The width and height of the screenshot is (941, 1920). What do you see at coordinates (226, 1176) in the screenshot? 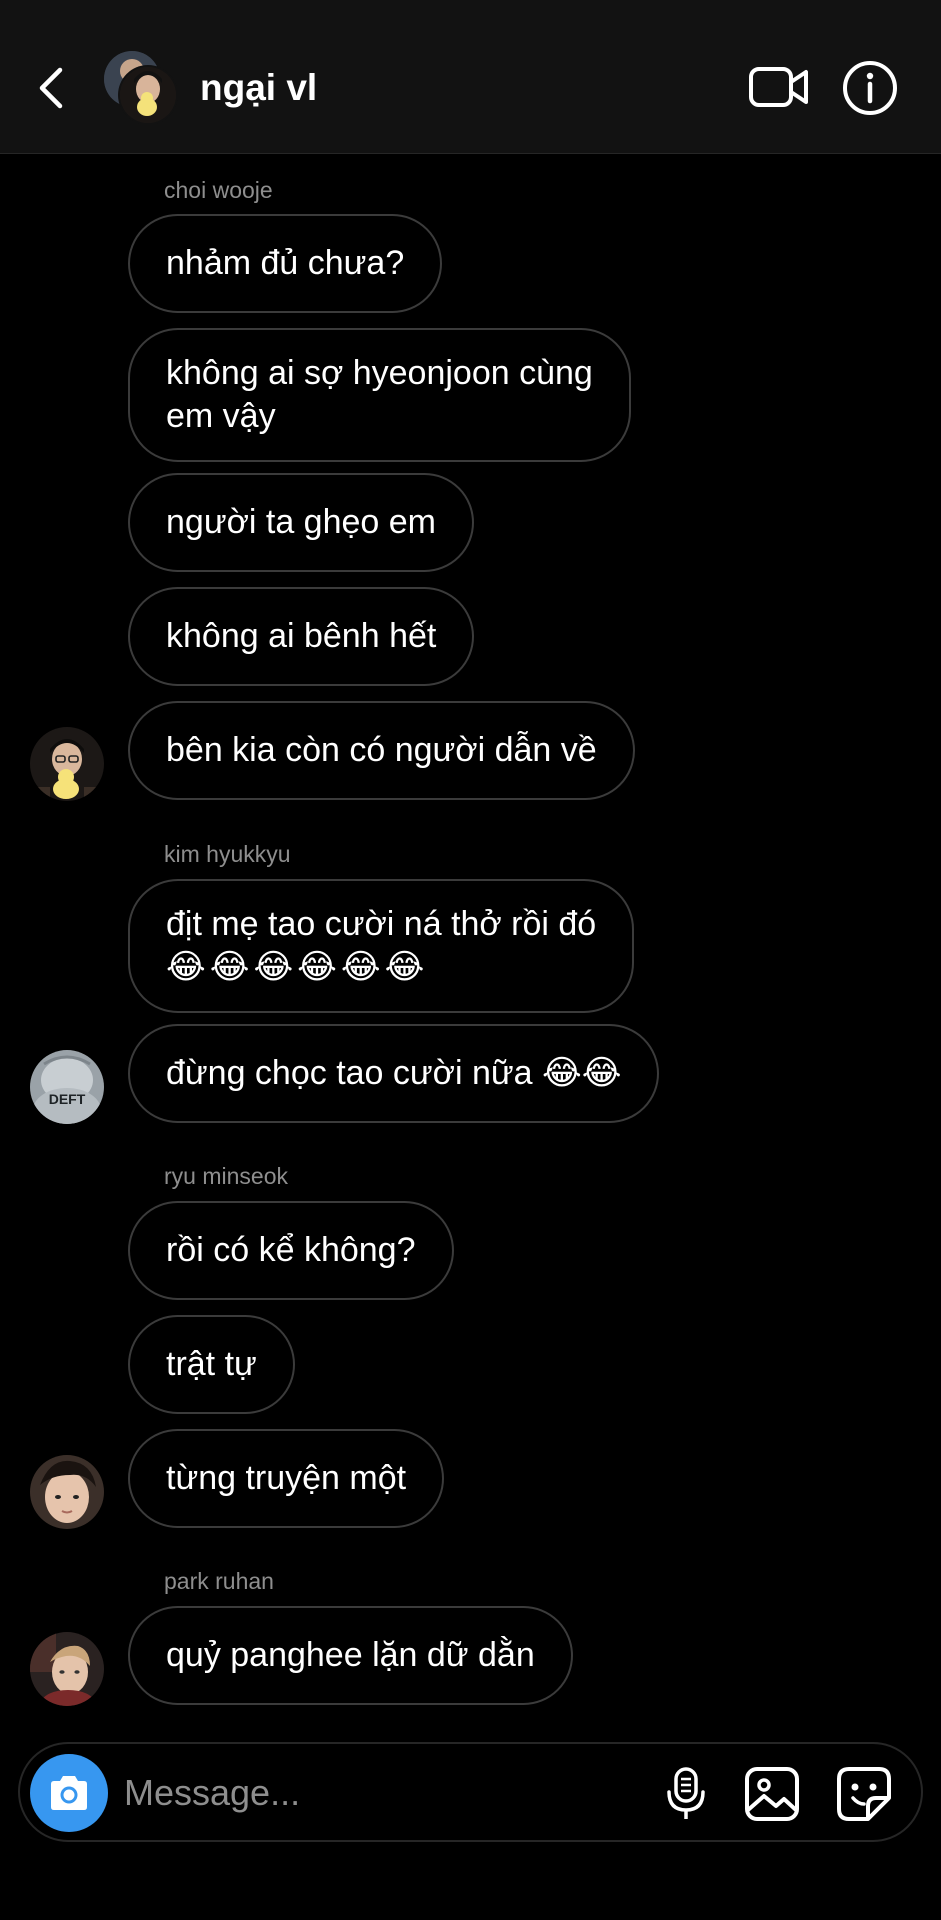
I see `sender-name: ryu minseok` at bounding box center [226, 1176].